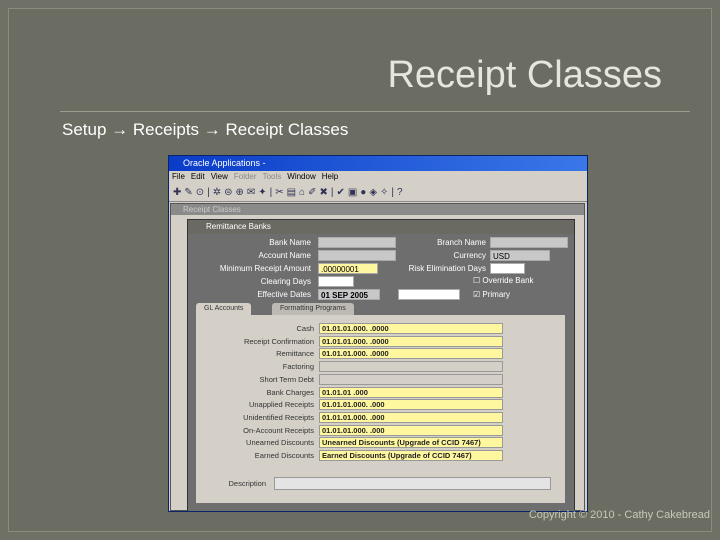 Image resolution: width=720 pixels, height=540 pixels. What do you see at coordinates (265, 268) in the screenshot?
I see `min-receipt-label: Minimum Receipt Amount` at bounding box center [265, 268].